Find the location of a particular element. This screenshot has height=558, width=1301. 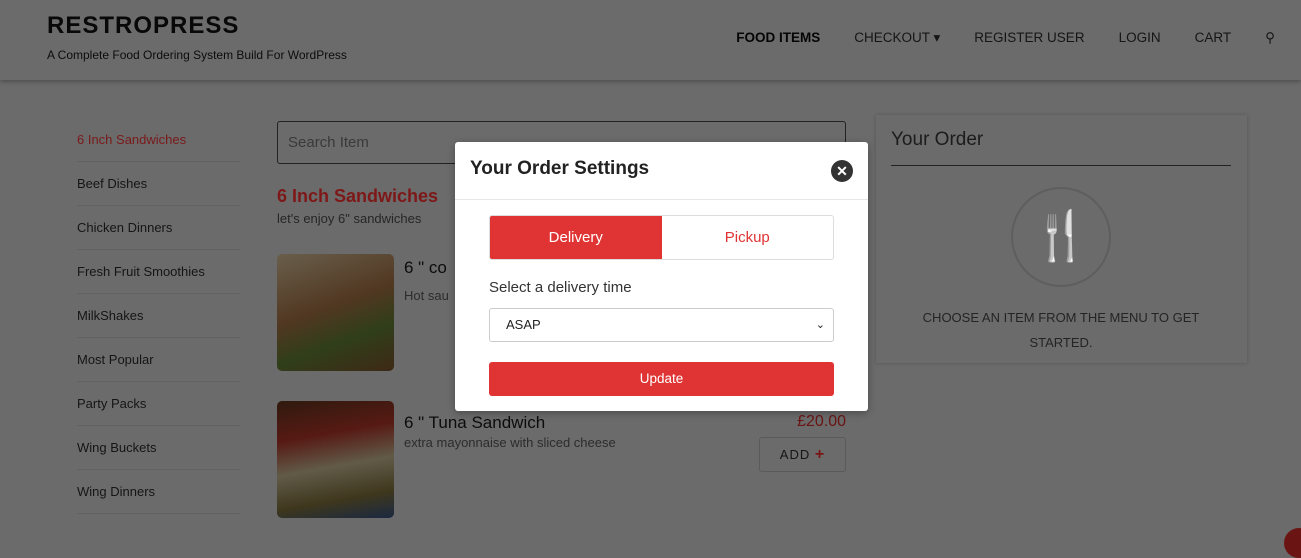

nav-register-user: REGISTER USER is located at coordinates (1029, 38).